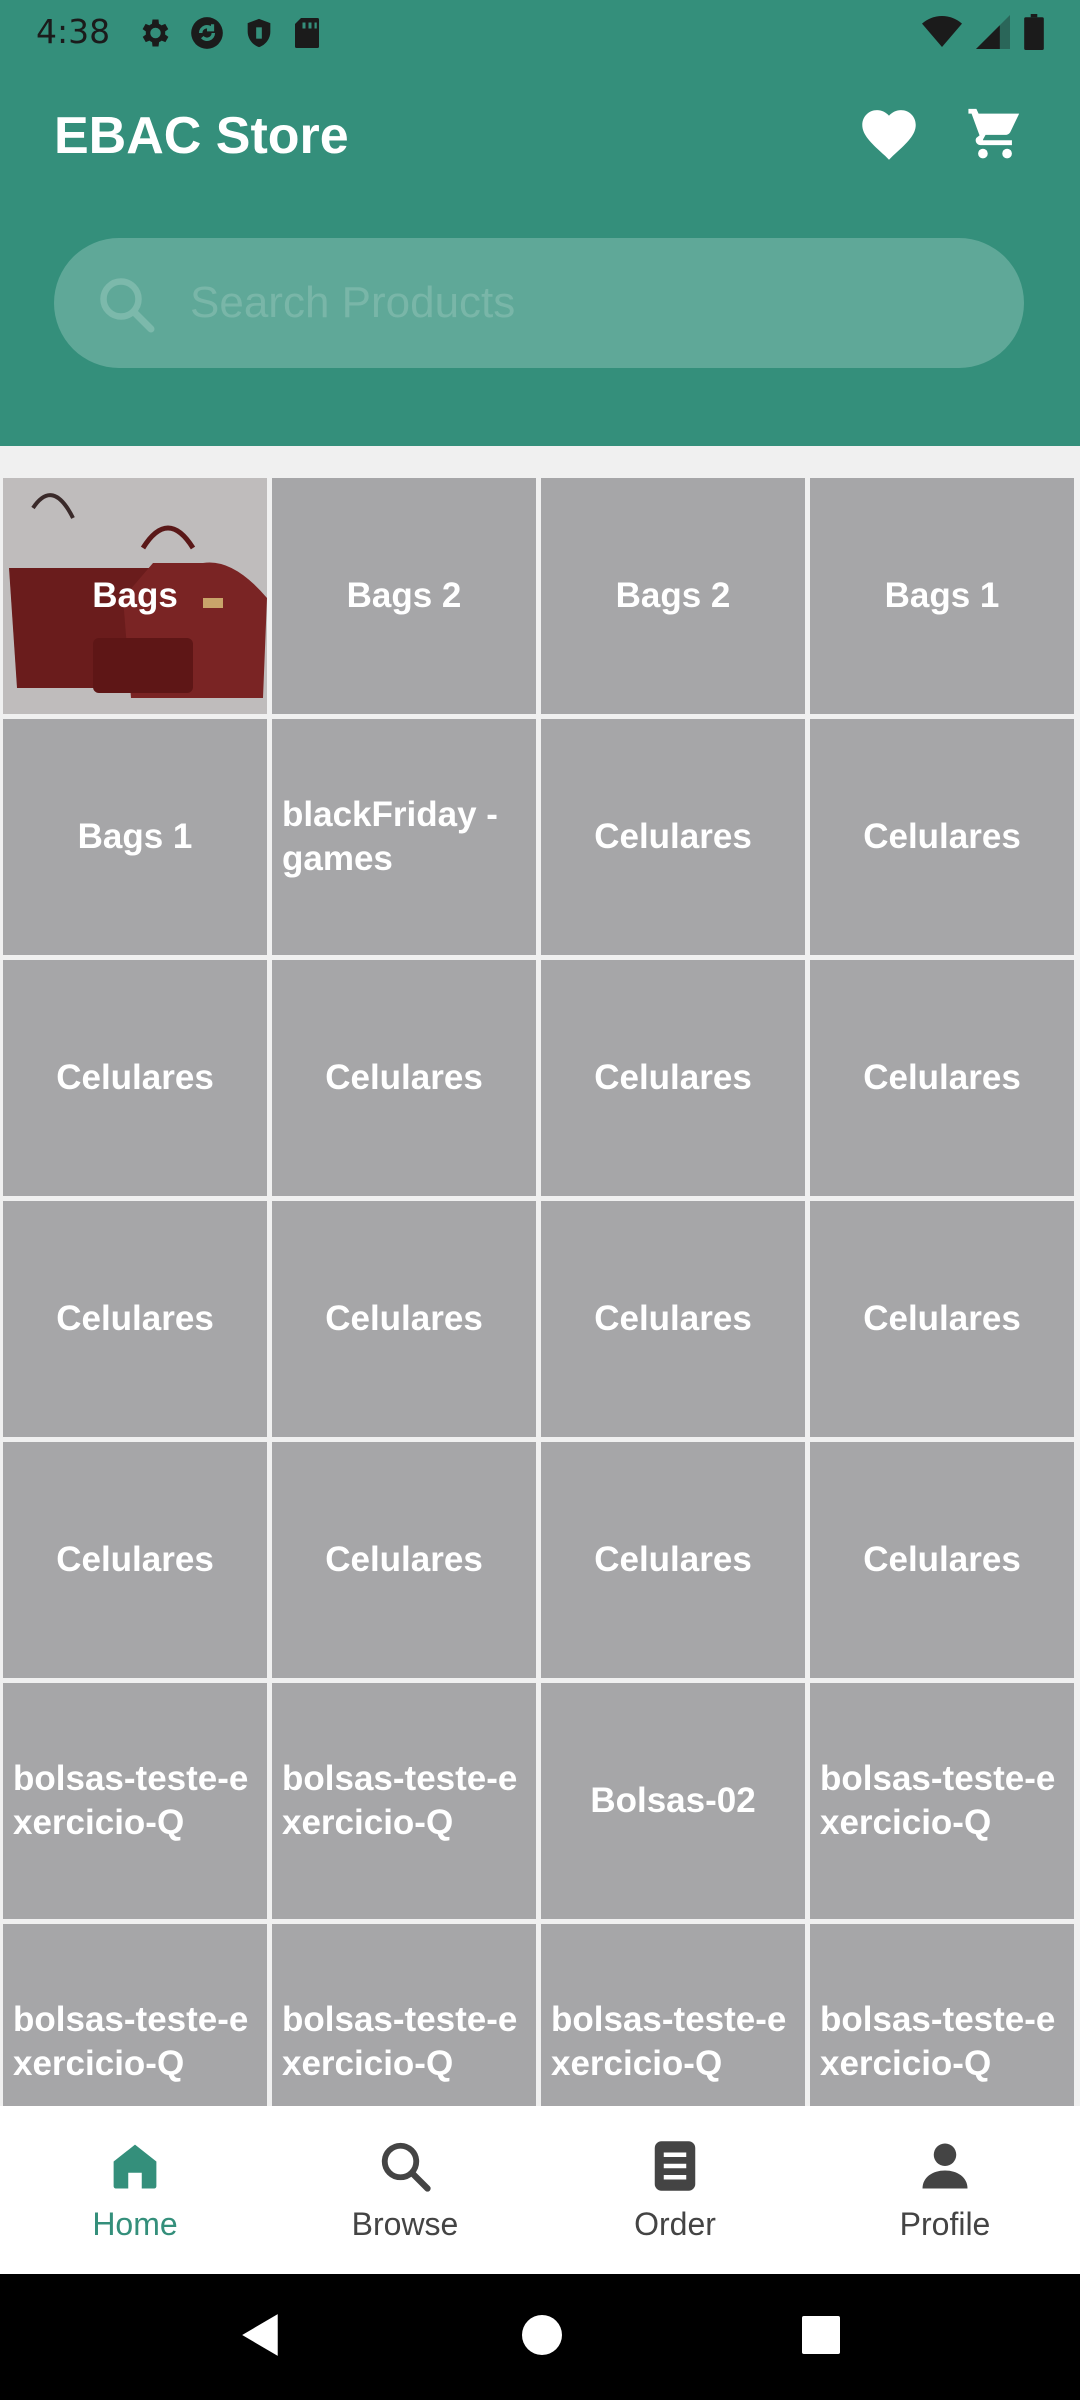 The image size is (1080, 2400). I want to click on search-input, so click(590, 303).